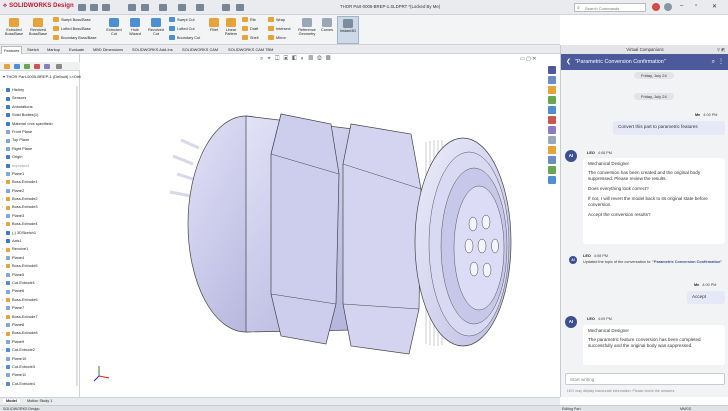  What do you see at coordinates (721, 62) in the screenshot?
I see `more-options-icon: ⋮` at bounding box center [721, 62].